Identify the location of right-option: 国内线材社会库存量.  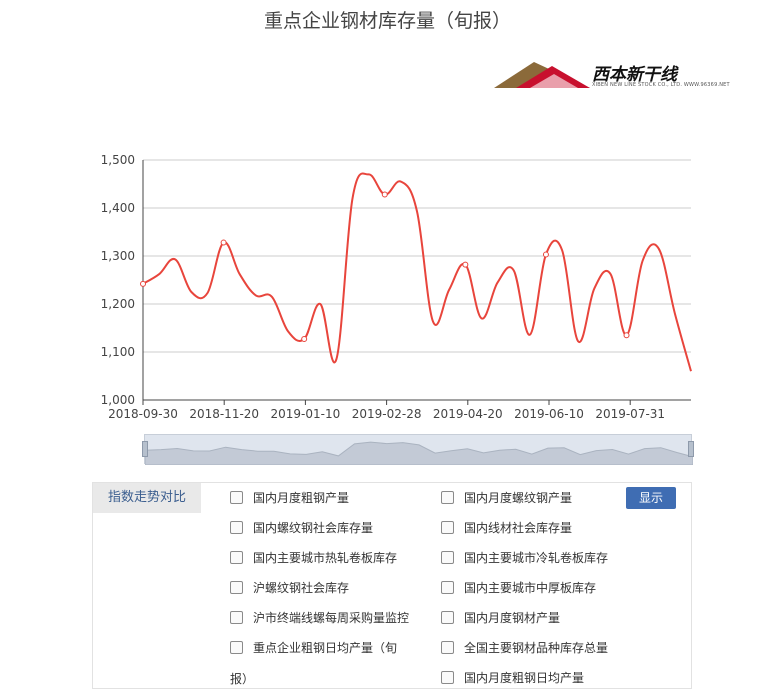
(506, 527).